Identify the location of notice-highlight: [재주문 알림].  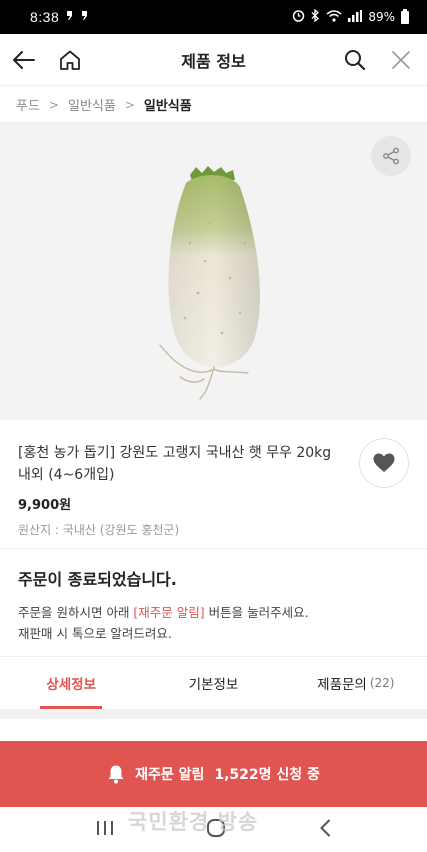
(169, 612).